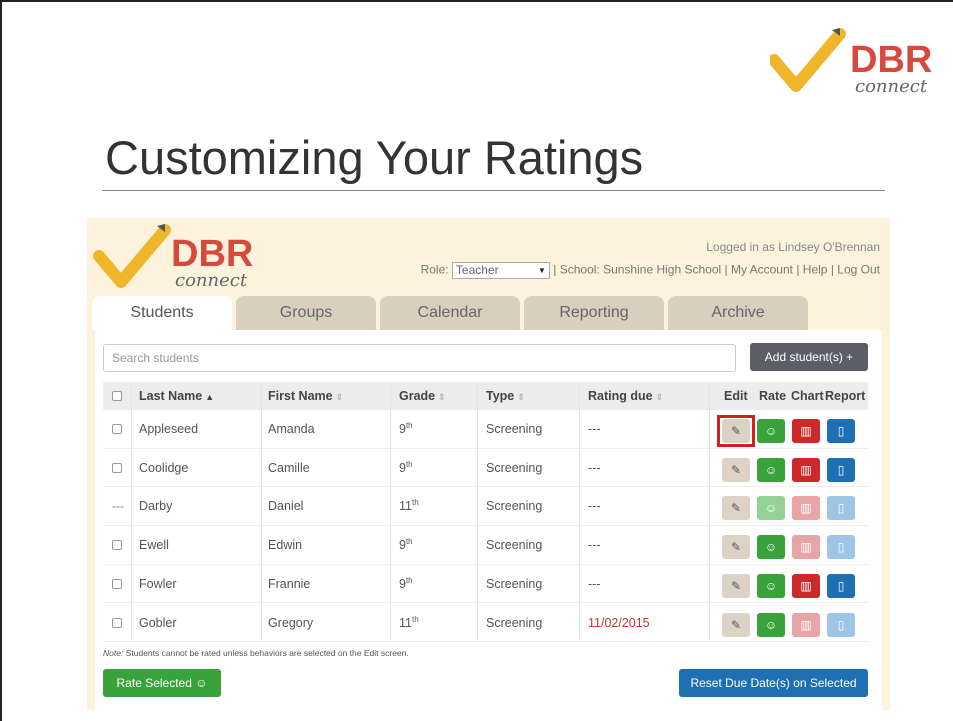 The width and height of the screenshot is (953, 721). I want to click on last-name-cell: Ewell, so click(154, 545).